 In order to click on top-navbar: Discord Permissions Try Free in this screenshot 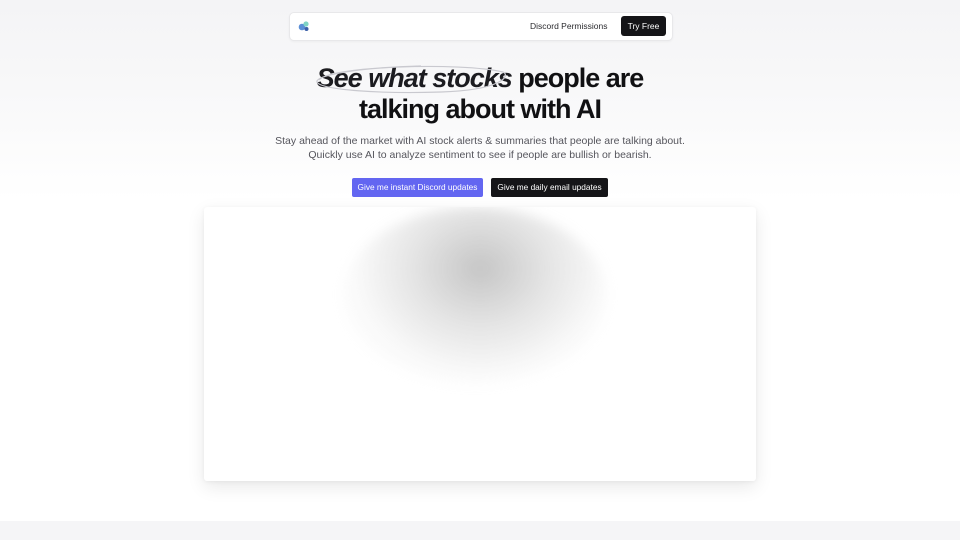, I will do `click(481, 26)`.